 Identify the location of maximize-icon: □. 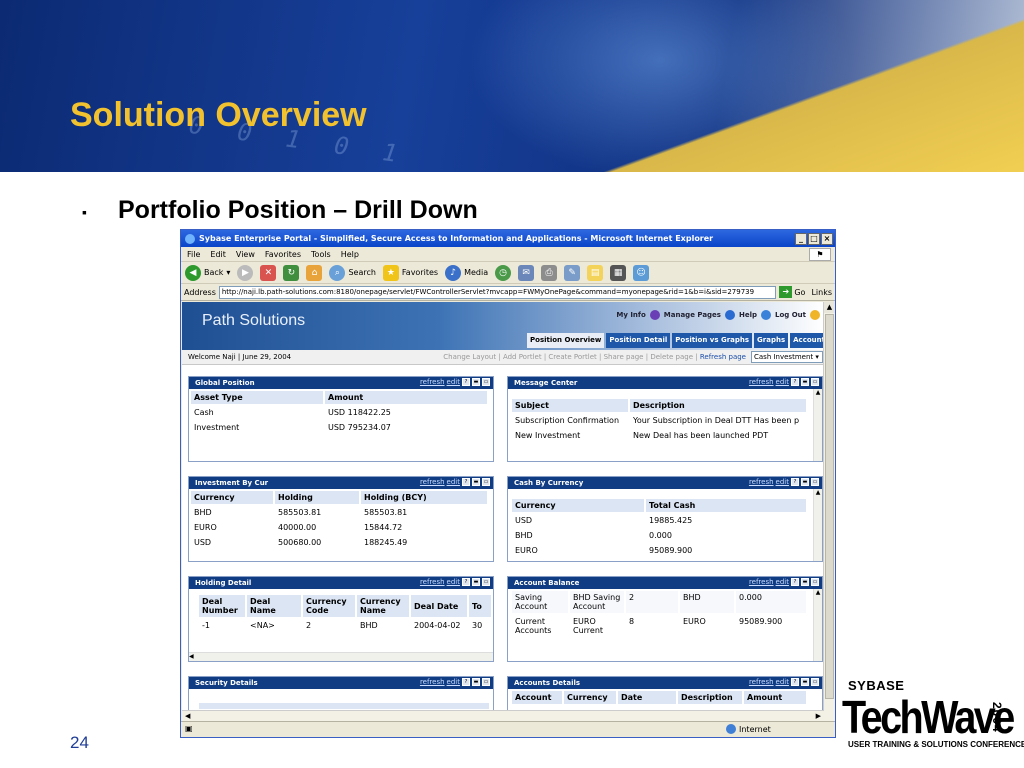
(814, 238).